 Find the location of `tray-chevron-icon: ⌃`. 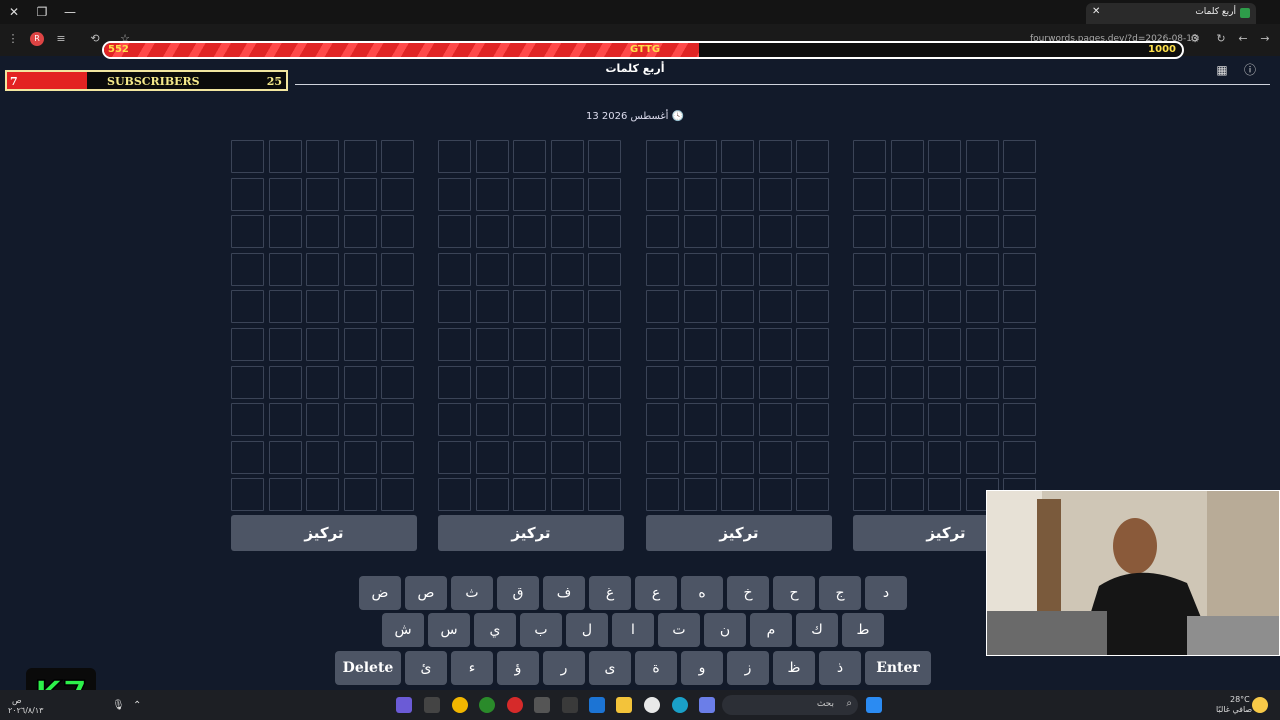

tray-chevron-icon: ⌃ is located at coordinates (137, 705).